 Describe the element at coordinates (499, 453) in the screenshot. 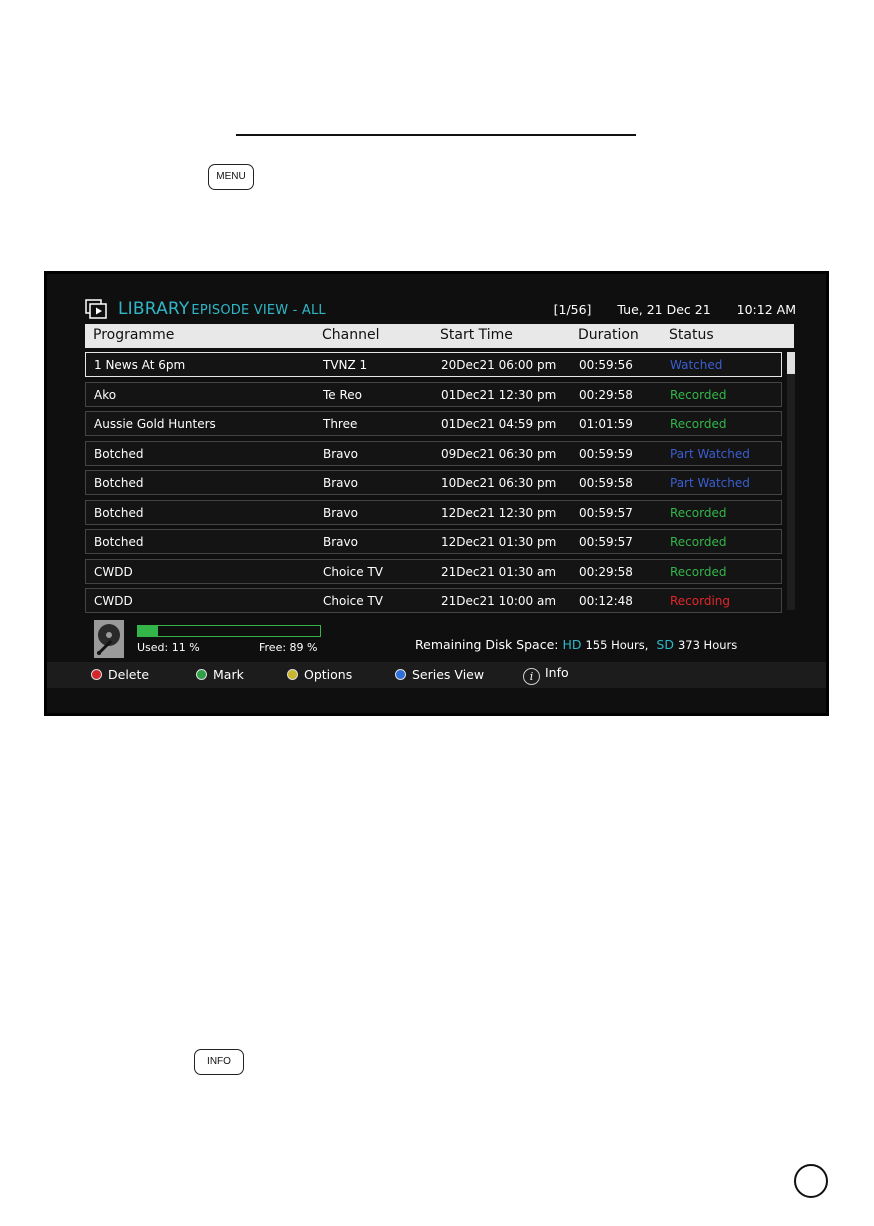

I see `row-start: 09Dec21 06:30 pm` at that location.